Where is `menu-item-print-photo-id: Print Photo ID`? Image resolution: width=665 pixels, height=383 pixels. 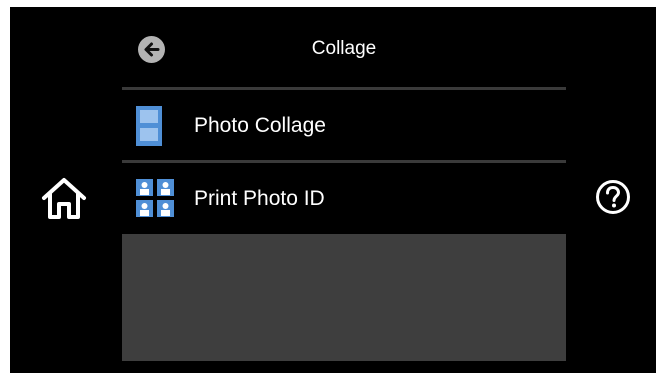
menu-item-print-photo-id: Print Photo ID is located at coordinates (344, 199).